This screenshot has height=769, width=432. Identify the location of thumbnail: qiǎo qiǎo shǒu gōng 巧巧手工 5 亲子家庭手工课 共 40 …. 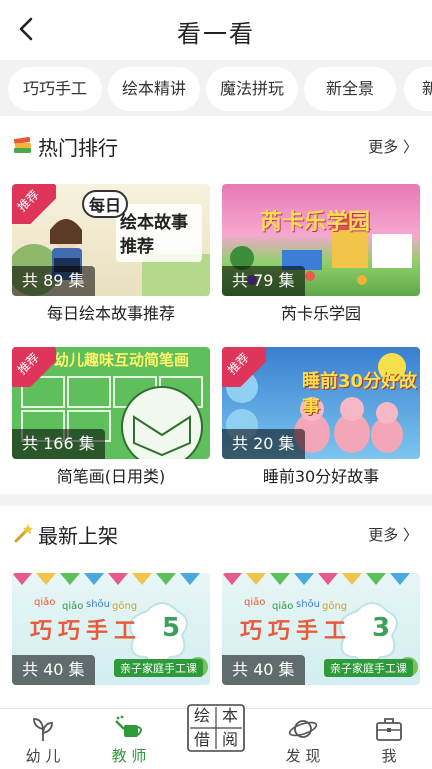
(111, 629).